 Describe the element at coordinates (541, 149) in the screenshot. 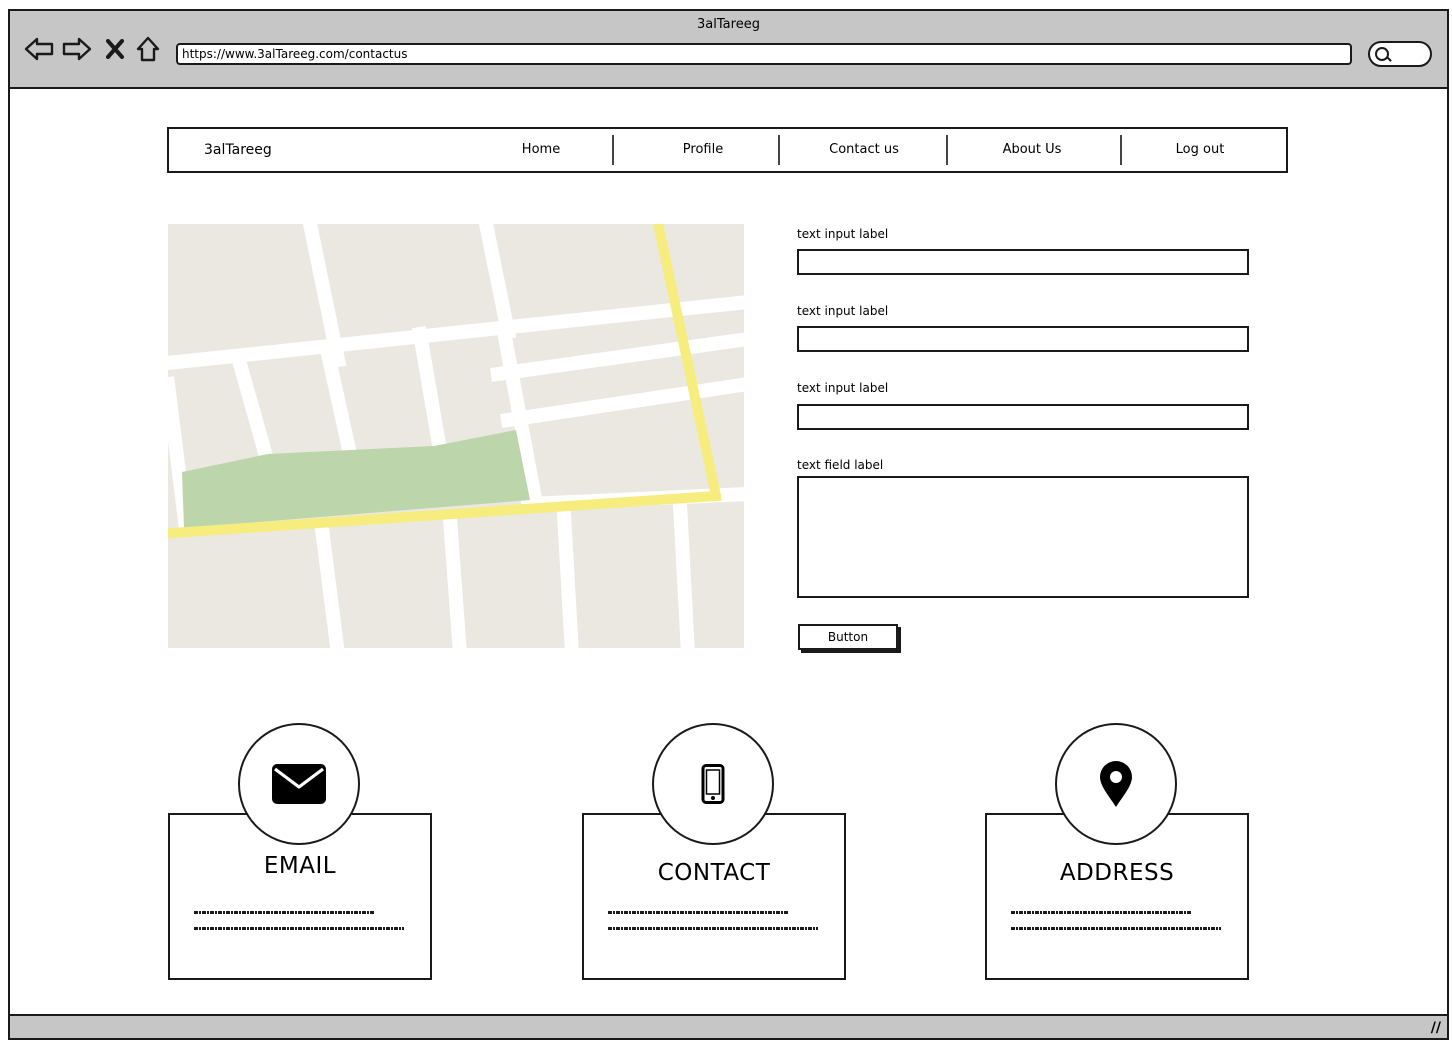

I see `nav-item-home: Home` at that location.